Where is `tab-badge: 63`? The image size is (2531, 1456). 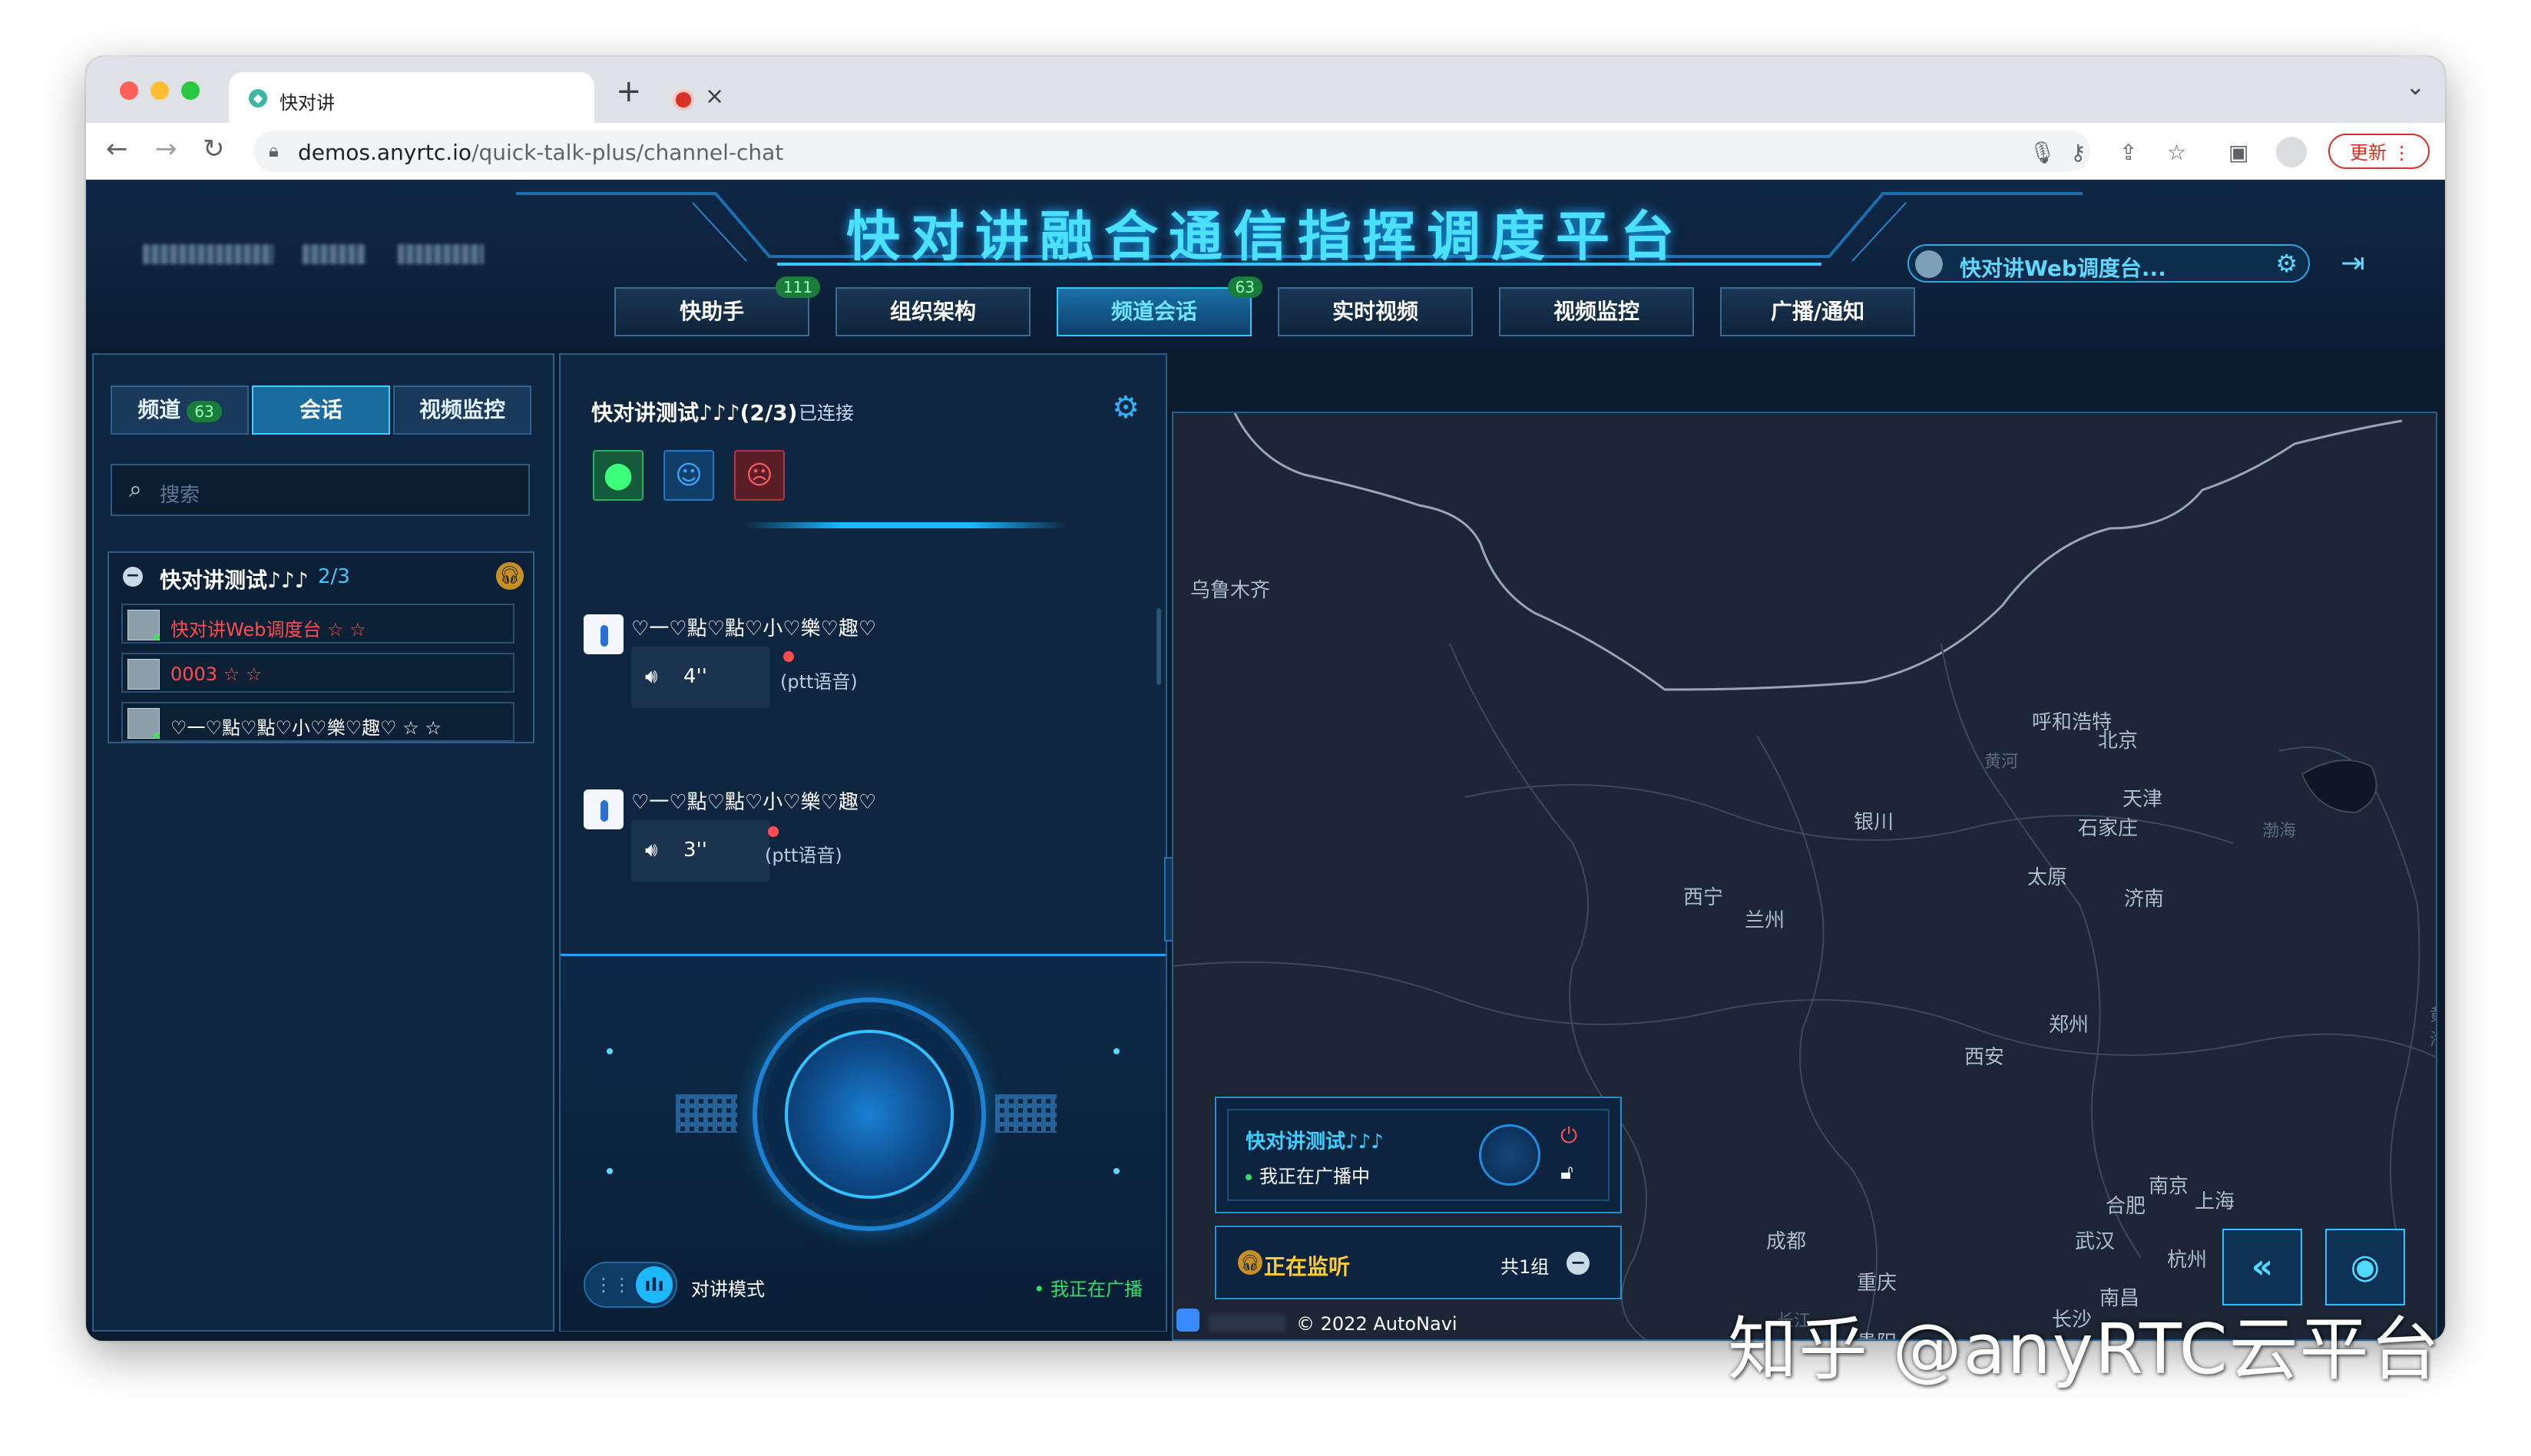 tab-badge: 63 is located at coordinates (204, 411).